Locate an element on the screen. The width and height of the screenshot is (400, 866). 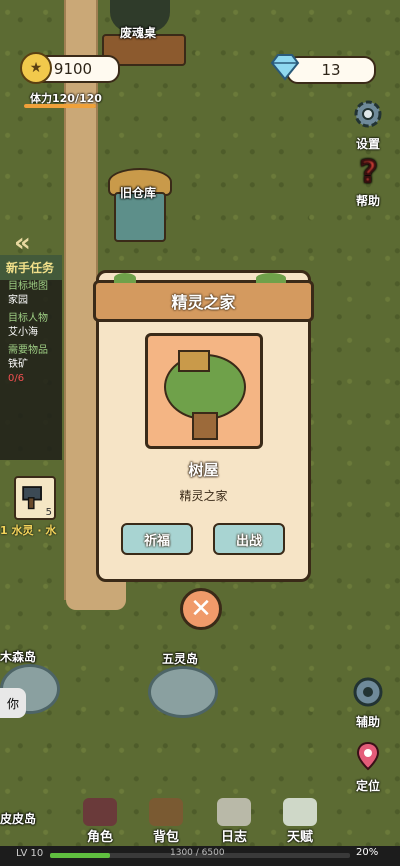
five-spirit-island-label: 五灵岛 is located at coordinates (180, 659).